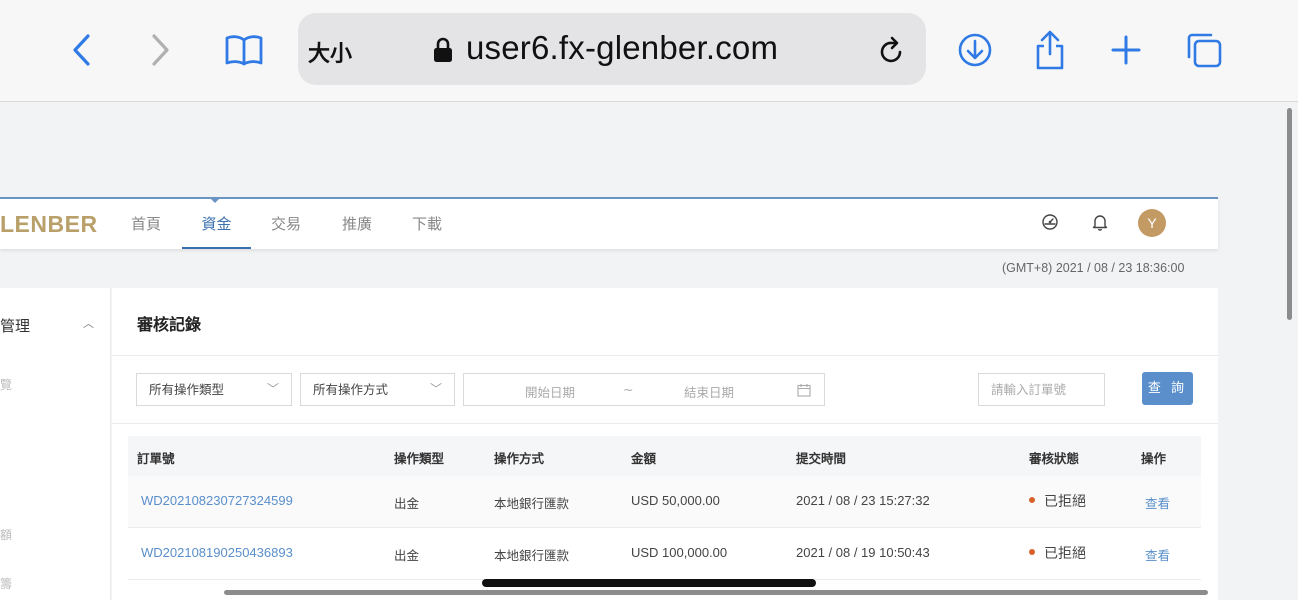  Describe the element at coordinates (15, 325) in the screenshot. I see `sidebar-section-title: 管理` at that location.